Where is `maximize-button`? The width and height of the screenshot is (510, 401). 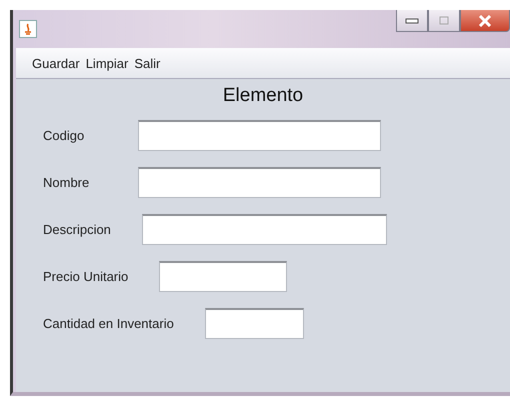
maximize-button is located at coordinates (444, 21).